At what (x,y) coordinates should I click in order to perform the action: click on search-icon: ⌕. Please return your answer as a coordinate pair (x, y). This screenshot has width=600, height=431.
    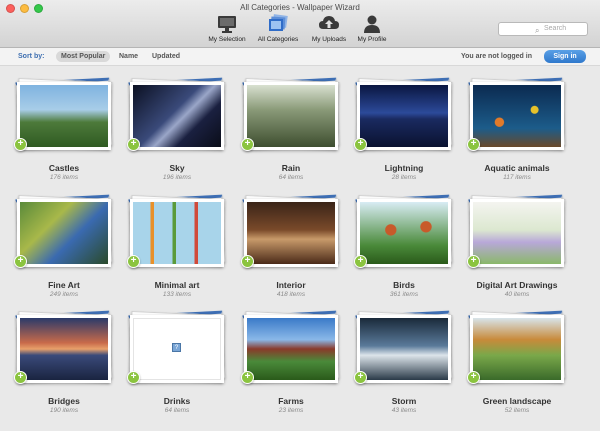
    Looking at the image, I should click on (537, 30).